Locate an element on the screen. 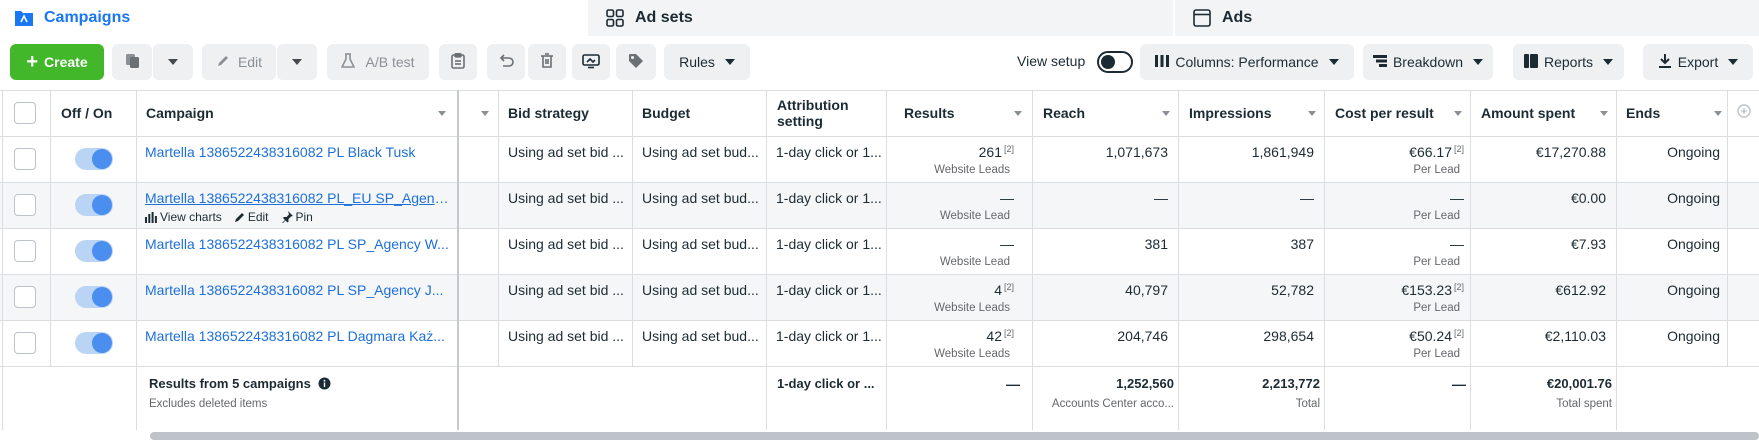  row-edit-link: Edit is located at coordinates (251, 217).